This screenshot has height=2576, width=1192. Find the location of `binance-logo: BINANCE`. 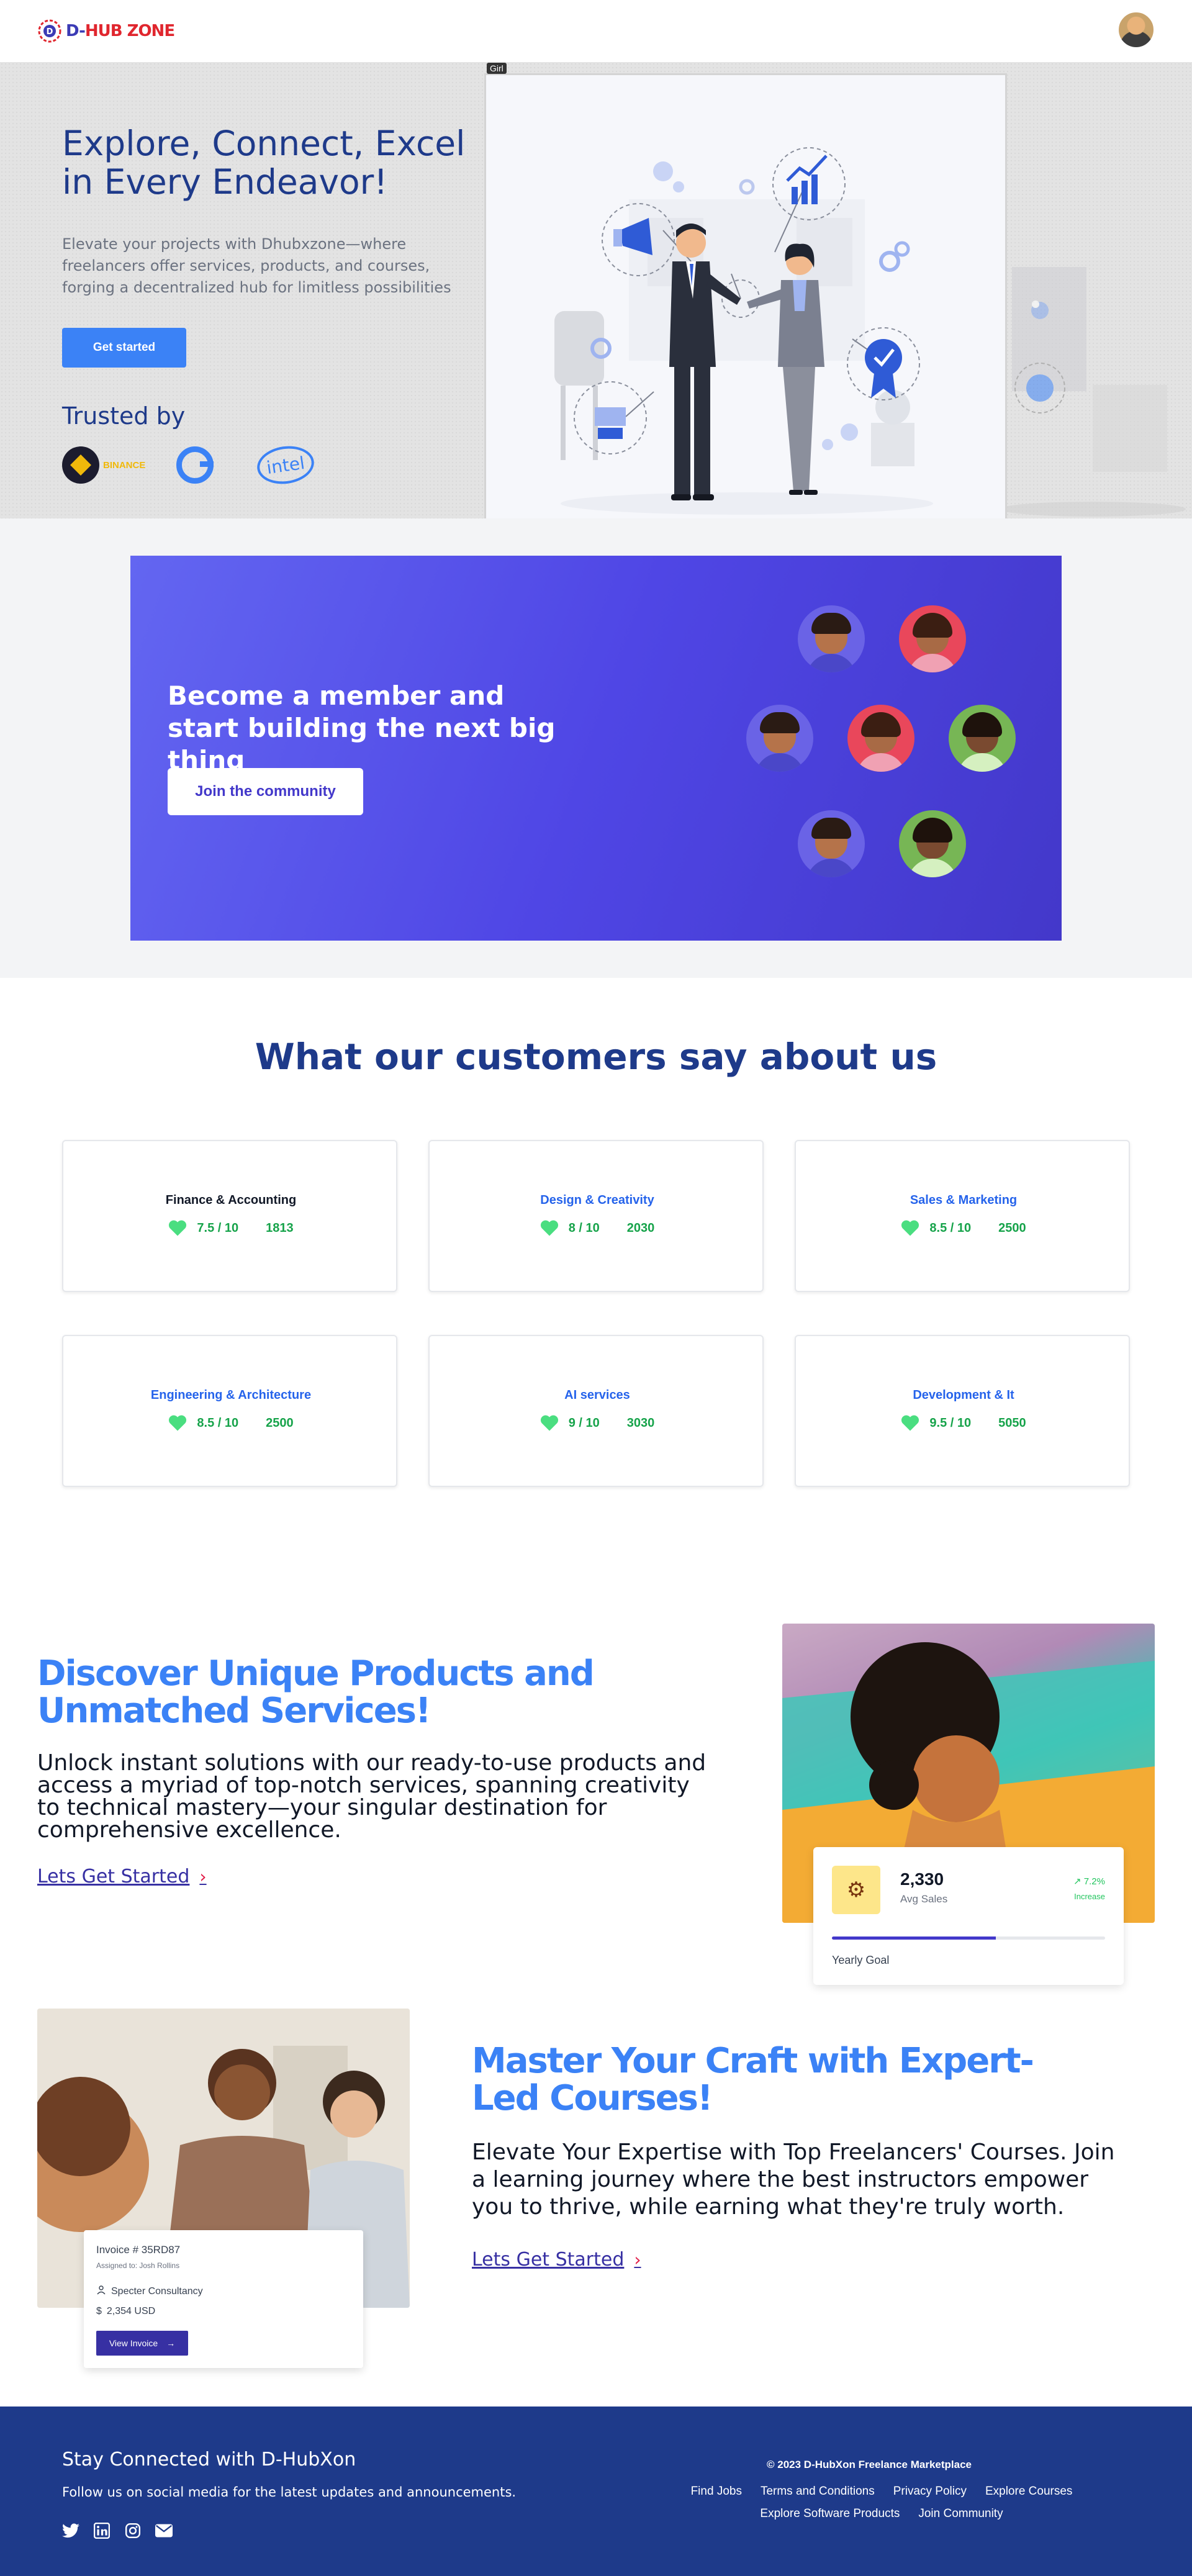

binance-logo: BINANCE is located at coordinates (103, 465).